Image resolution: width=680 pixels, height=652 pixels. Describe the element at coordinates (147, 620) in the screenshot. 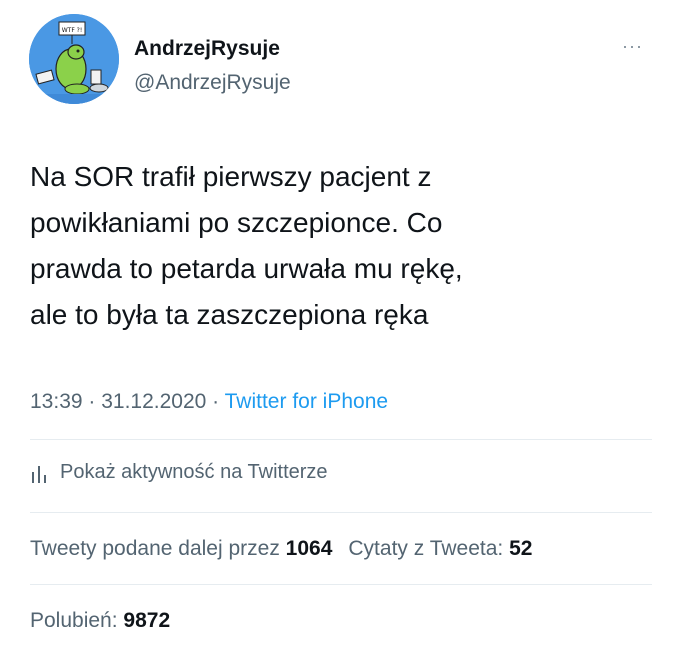

I see `likes-count: 9872` at that location.